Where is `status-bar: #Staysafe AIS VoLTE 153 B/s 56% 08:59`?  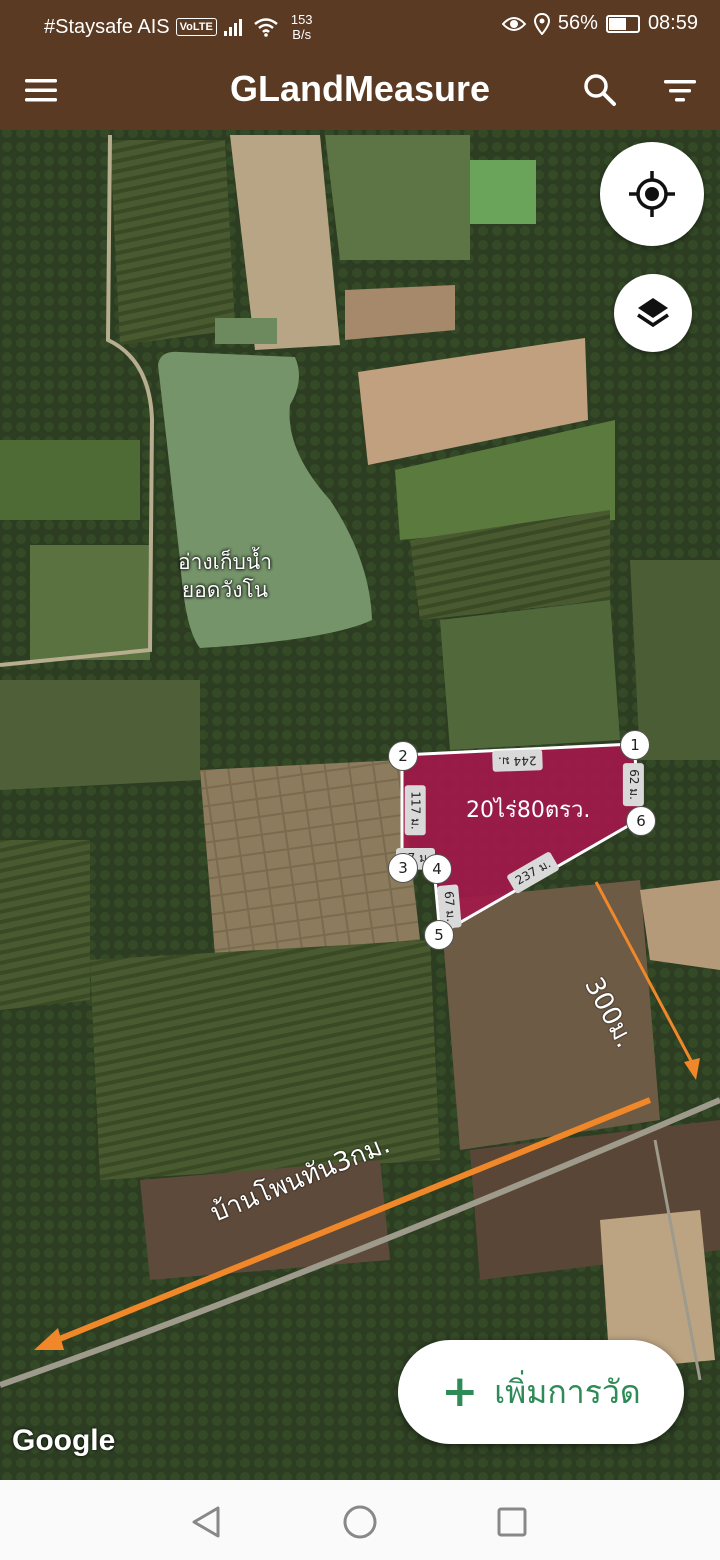 status-bar: #Staysafe AIS VoLTE 153 B/s 56% 08:59 is located at coordinates (360, 25).